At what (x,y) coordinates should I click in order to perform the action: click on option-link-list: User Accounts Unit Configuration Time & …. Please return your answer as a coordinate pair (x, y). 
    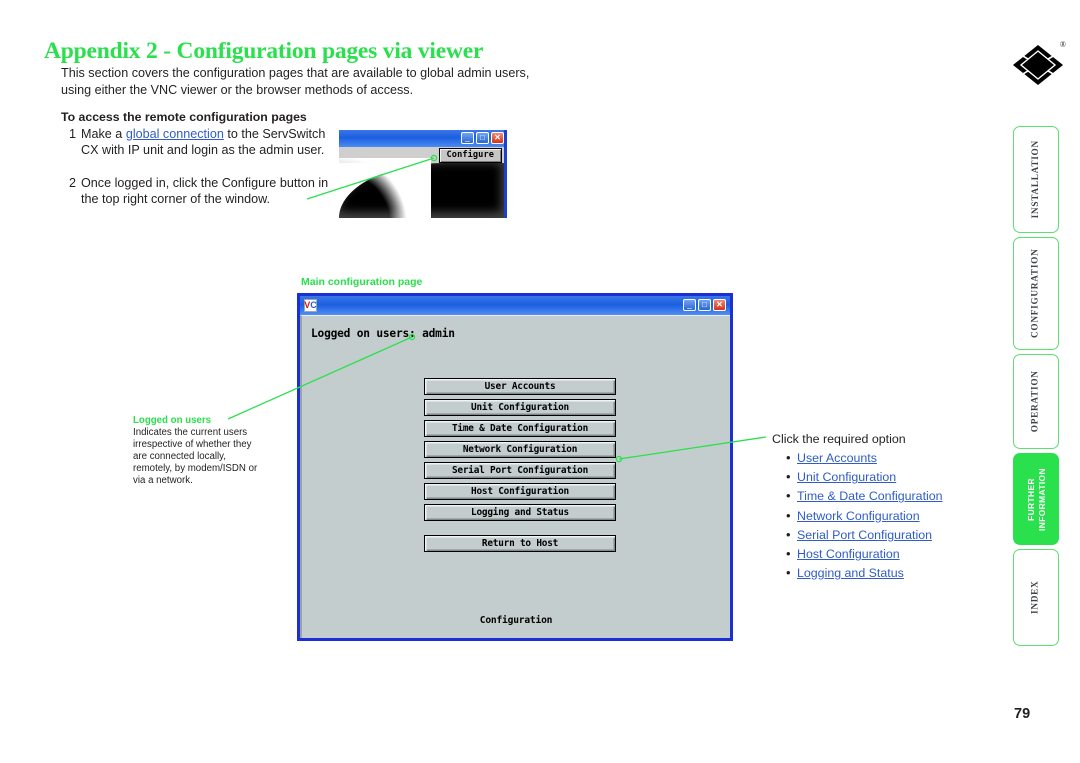
    Looking at the image, I should click on (877, 515).